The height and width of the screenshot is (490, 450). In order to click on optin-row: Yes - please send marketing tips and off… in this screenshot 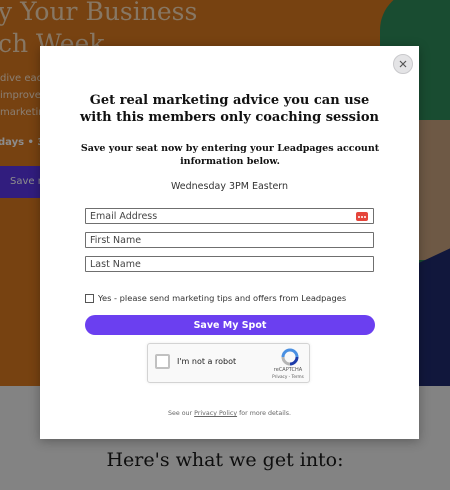, I will do `click(215, 298)`.